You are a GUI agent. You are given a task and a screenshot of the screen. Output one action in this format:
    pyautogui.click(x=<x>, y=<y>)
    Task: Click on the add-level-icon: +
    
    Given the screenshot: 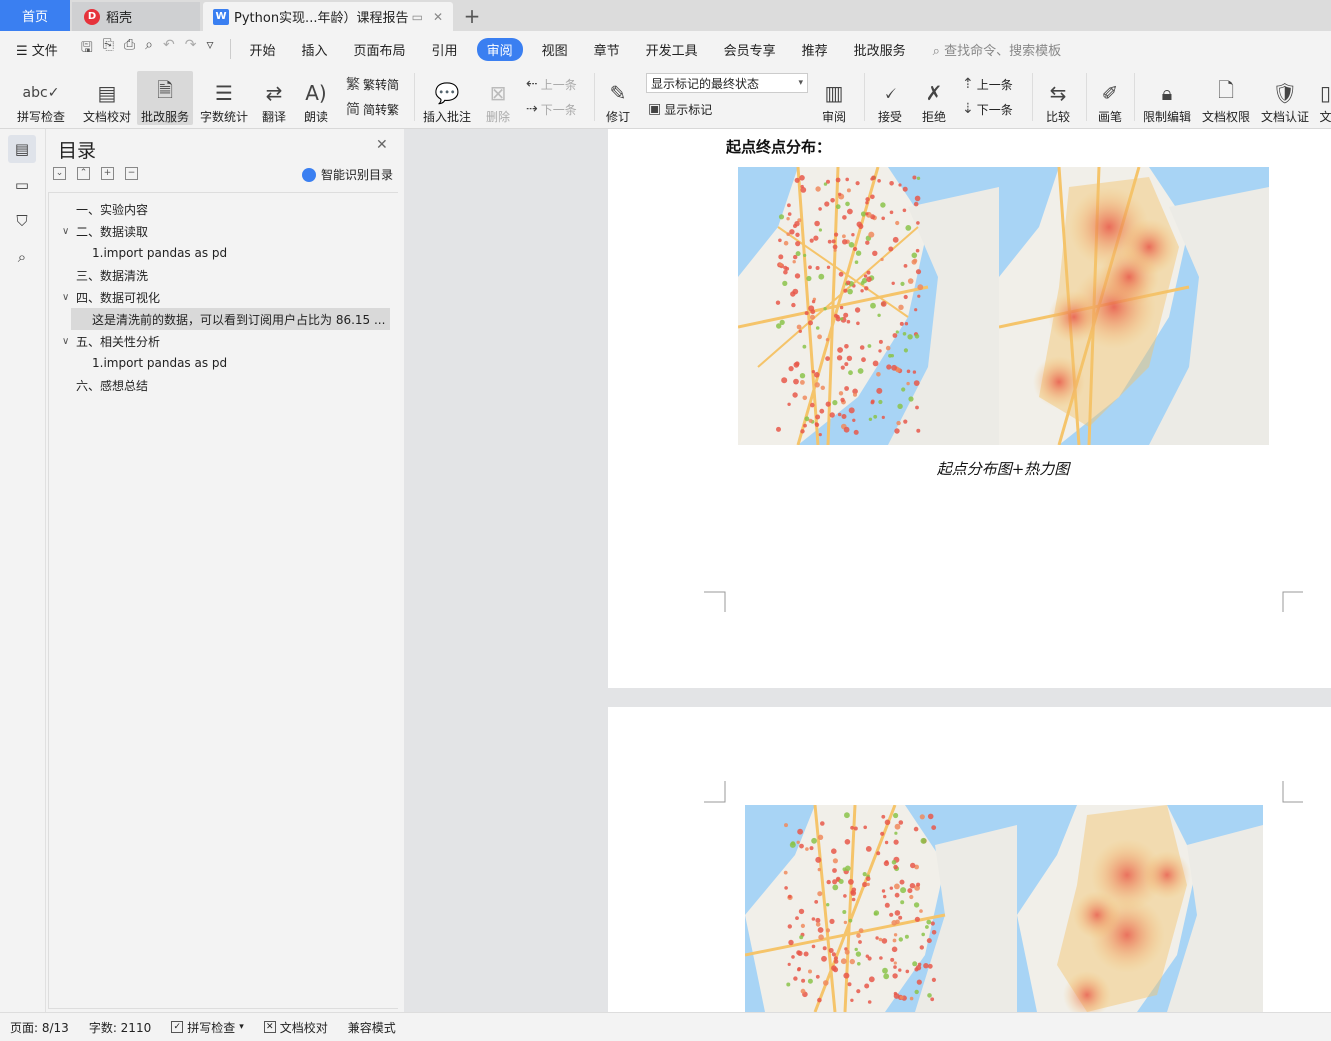 What is the action you would take?
    pyautogui.click(x=107, y=173)
    